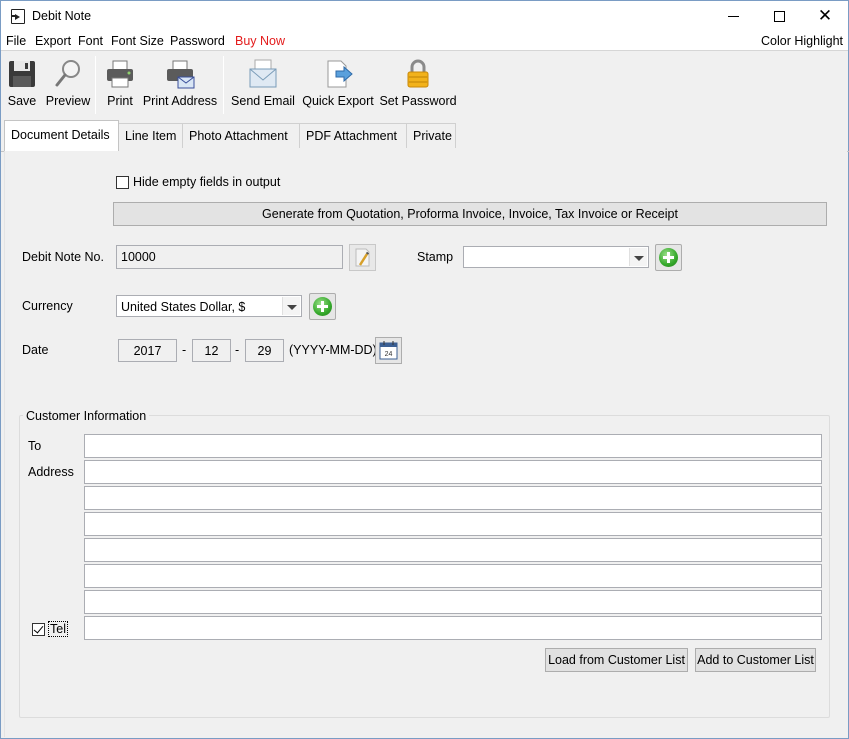 The height and width of the screenshot is (739, 849). Describe the element at coordinates (453, 550) in the screenshot. I see `address-line-4-field` at that location.